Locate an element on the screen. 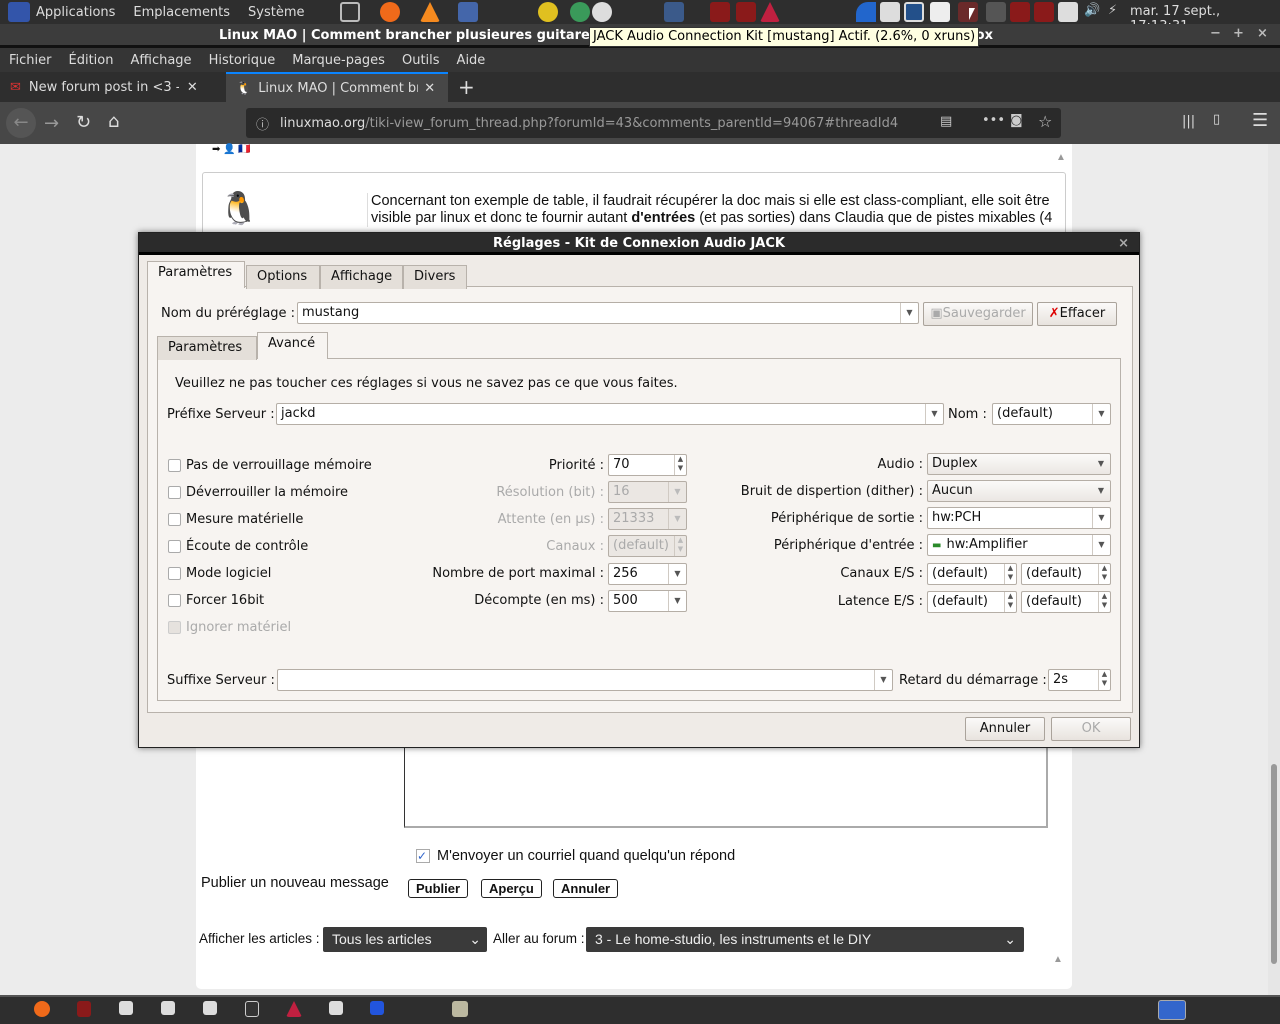  message-textarea is located at coordinates (726, 786).